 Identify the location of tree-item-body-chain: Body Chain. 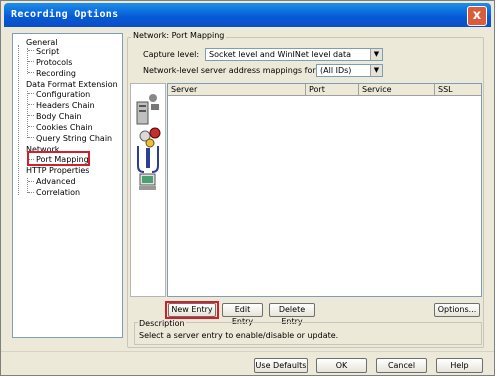
(59, 117).